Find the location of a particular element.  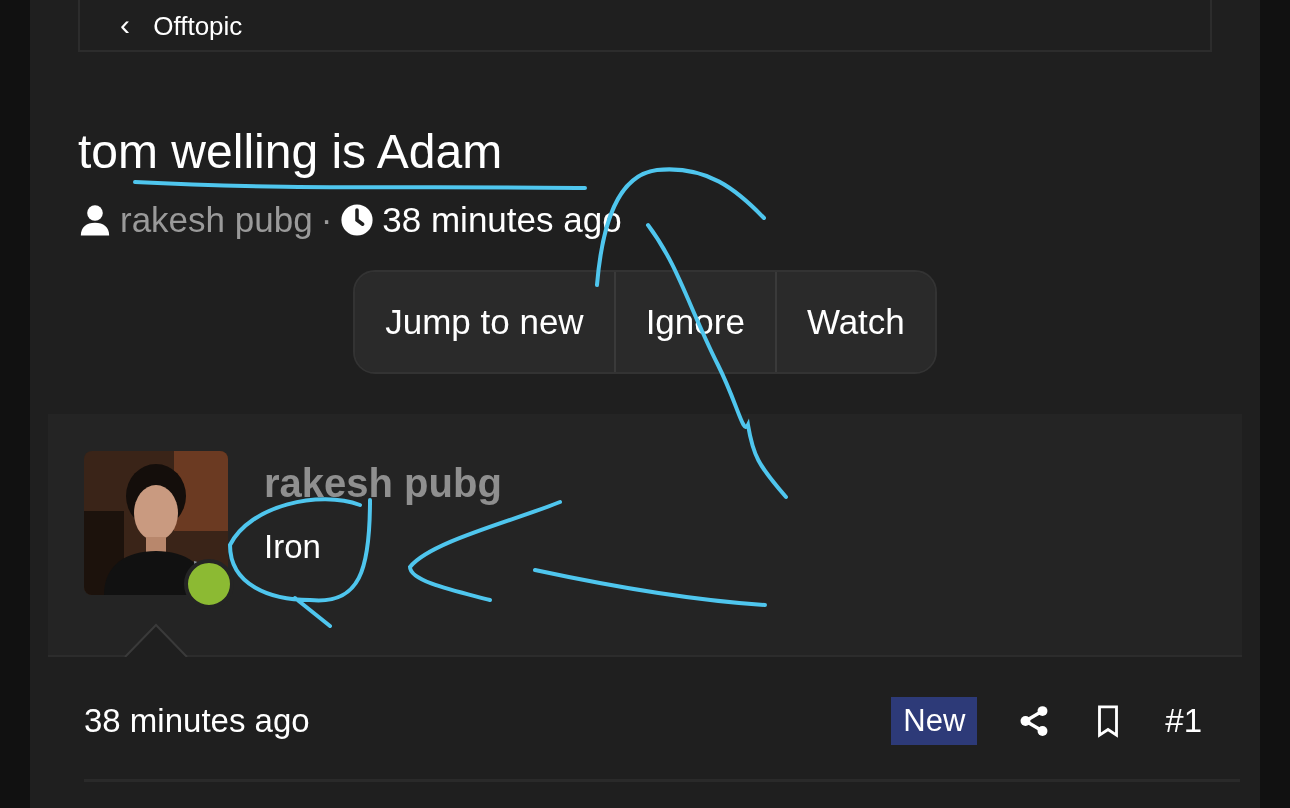

clock-icon is located at coordinates (357, 220).